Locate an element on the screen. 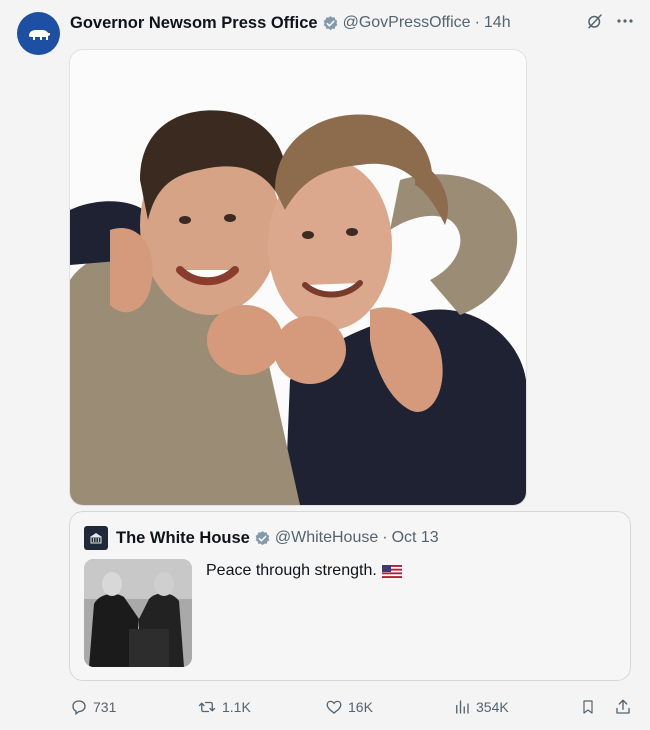 The image size is (650, 730). repost-icon is located at coordinates (207, 707).